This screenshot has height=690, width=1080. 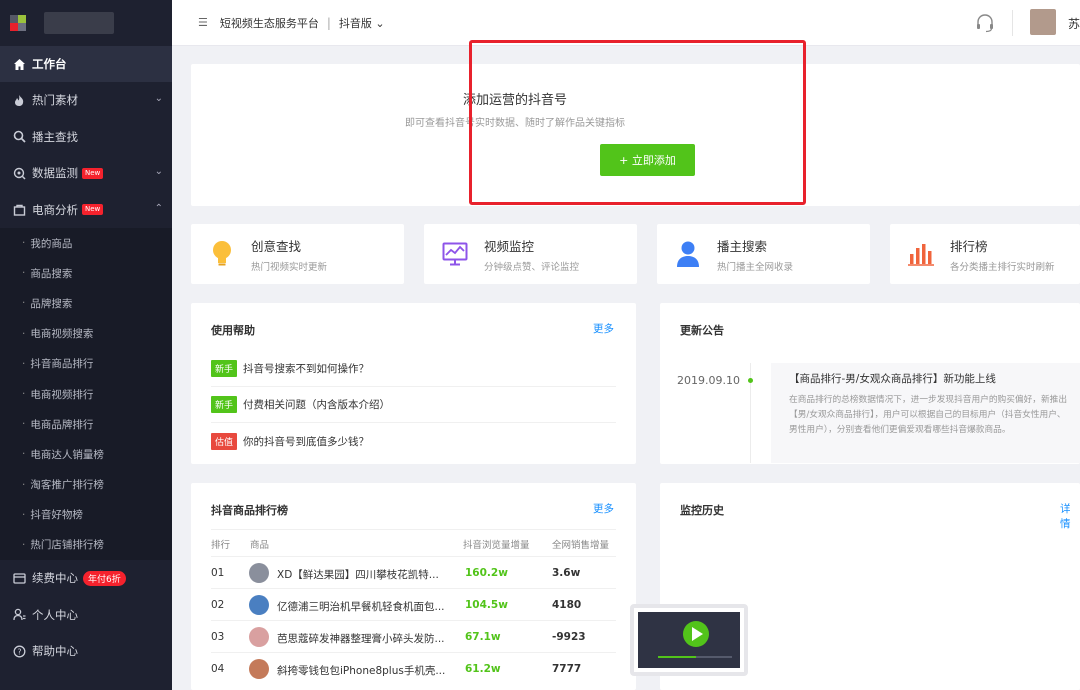 What do you see at coordinates (86, 273) in the screenshot?
I see `sidebar-subitem: 商品搜索` at bounding box center [86, 273].